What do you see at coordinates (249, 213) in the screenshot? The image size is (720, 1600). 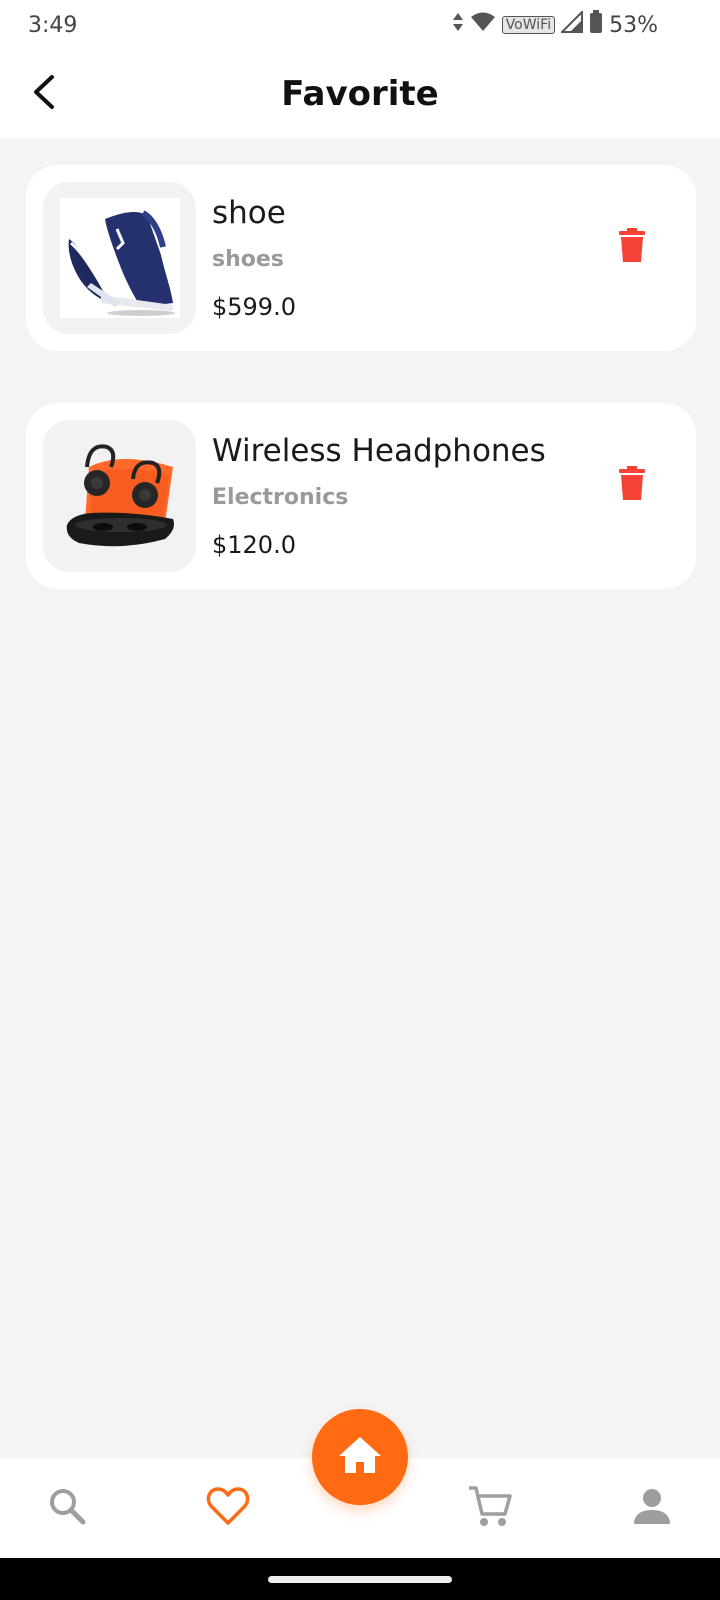 I see `product-name: shoe` at bounding box center [249, 213].